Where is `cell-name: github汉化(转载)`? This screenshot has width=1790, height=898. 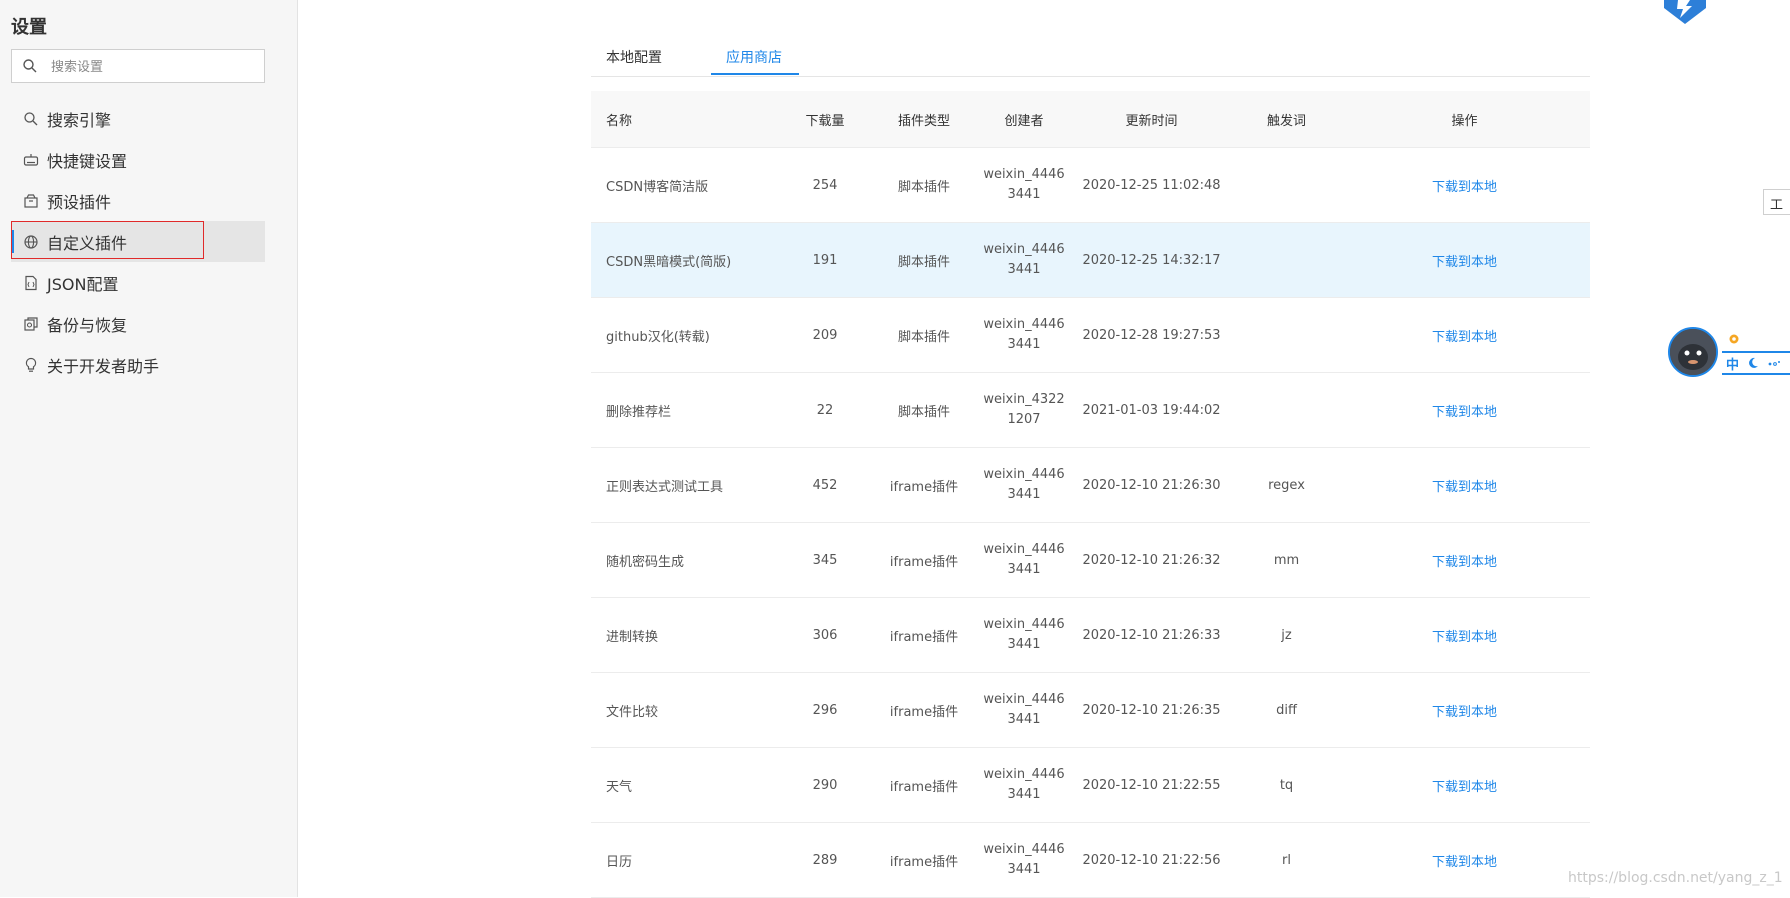 cell-name: github汉化(转载) is located at coordinates (686, 335).